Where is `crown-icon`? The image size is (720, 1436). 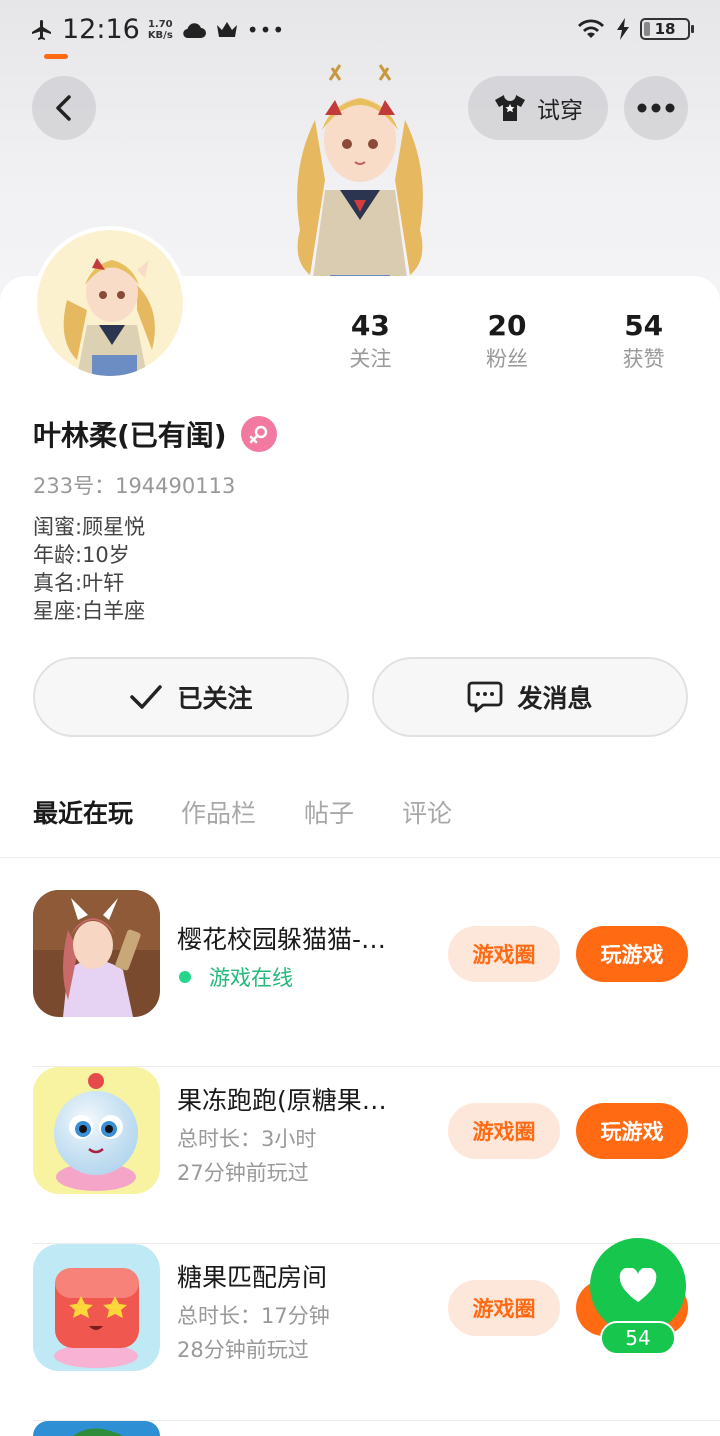 crown-icon is located at coordinates (226, 29).